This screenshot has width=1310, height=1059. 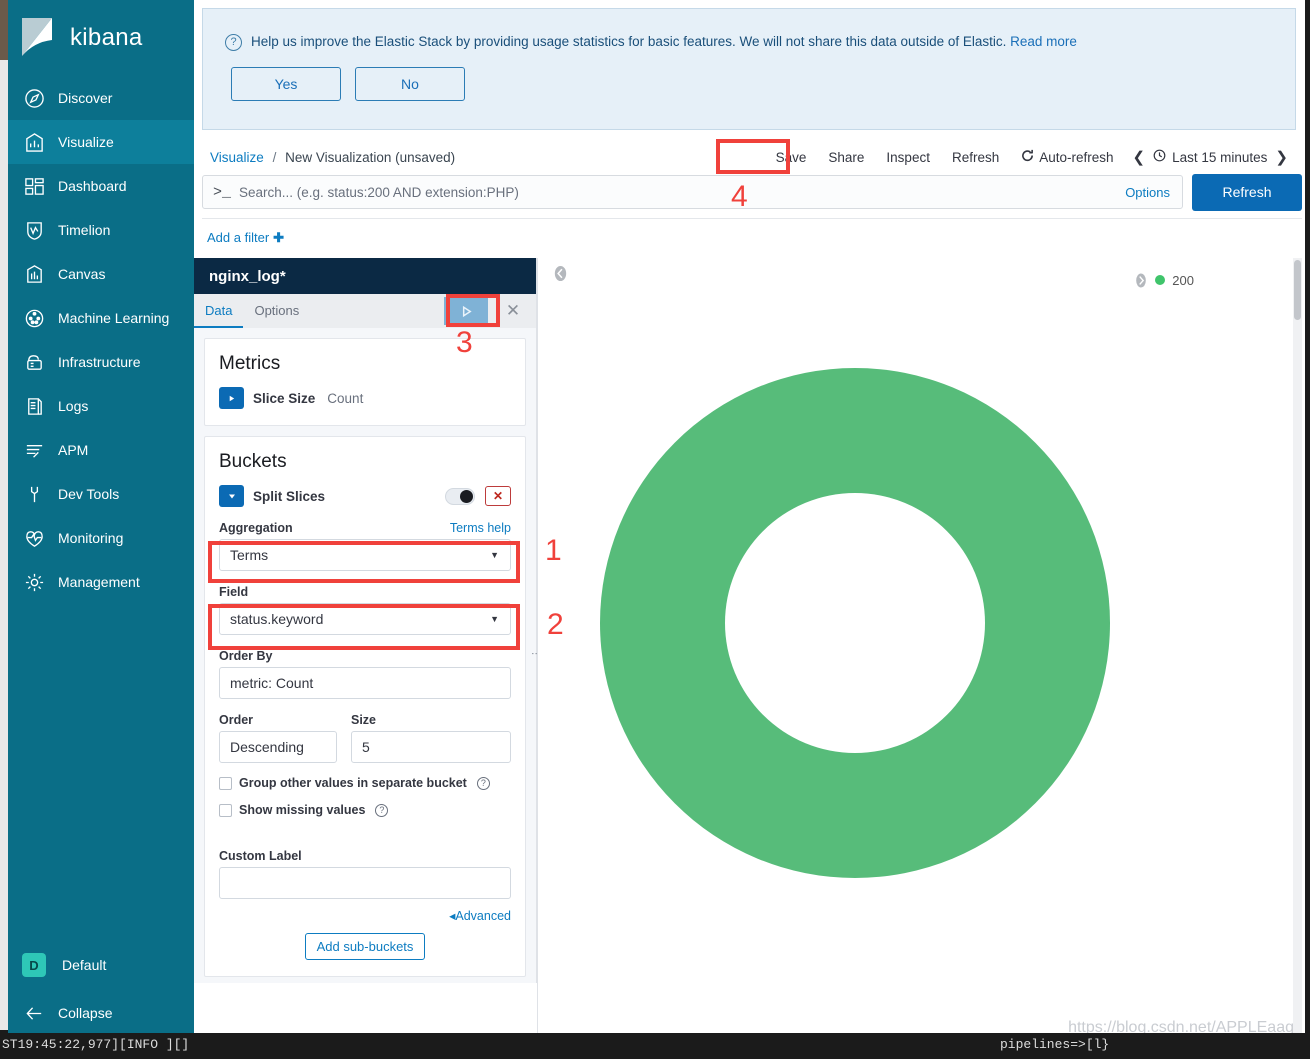 What do you see at coordinates (243, 238) in the screenshot?
I see `add-filter-button: Add a filter ✚` at bounding box center [243, 238].